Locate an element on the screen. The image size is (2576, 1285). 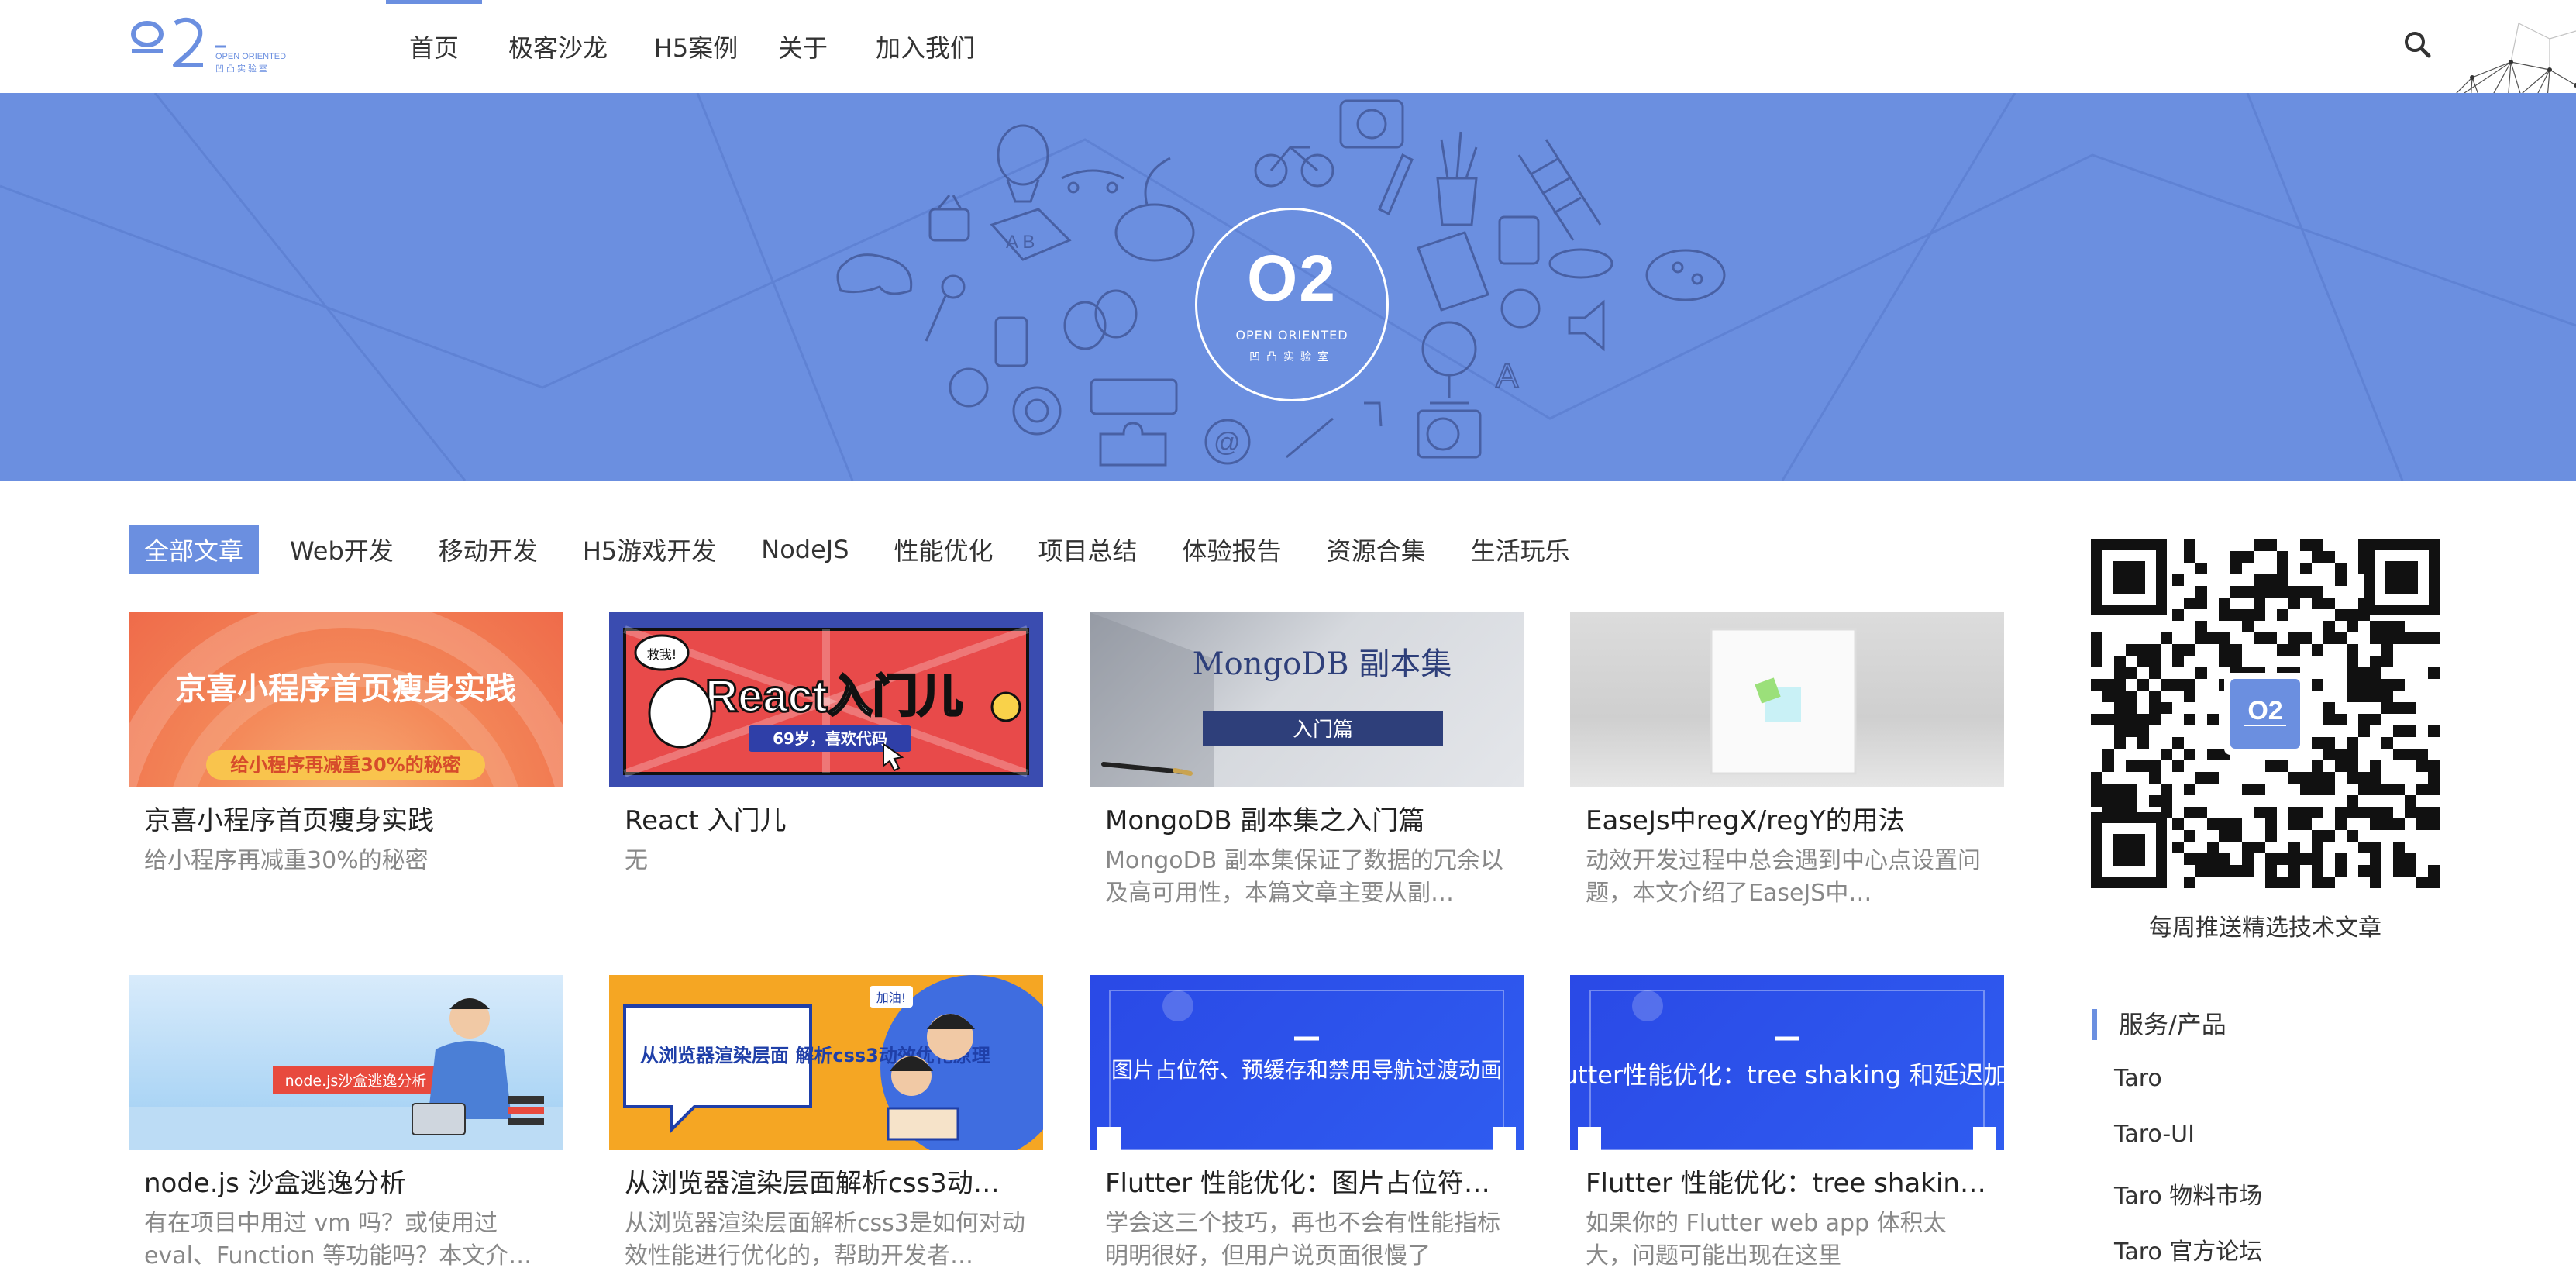
tab-life: 生活玩乐 is located at coordinates (1520, 549).